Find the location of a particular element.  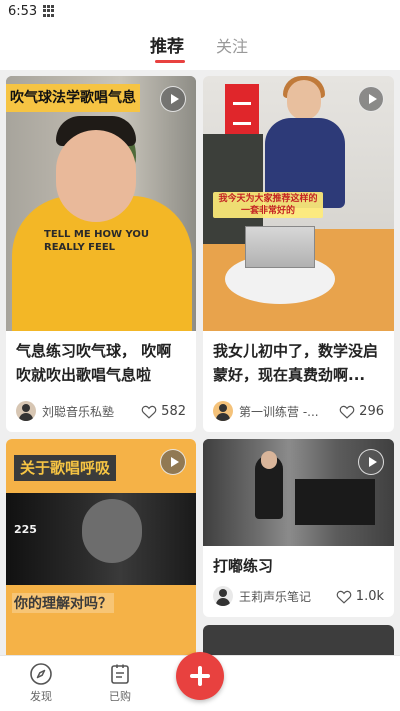

video-card is located at coordinates (298, 640).